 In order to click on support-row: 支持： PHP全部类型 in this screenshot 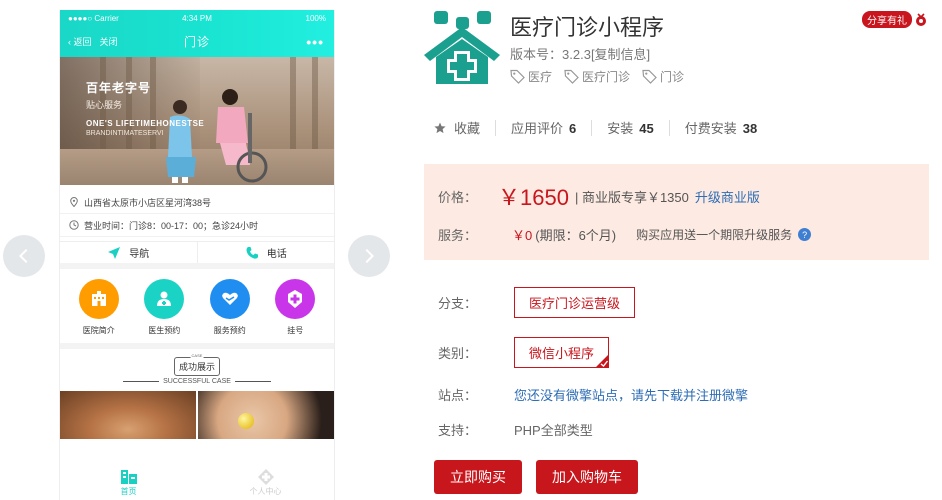, I will do `click(515, 429)`.